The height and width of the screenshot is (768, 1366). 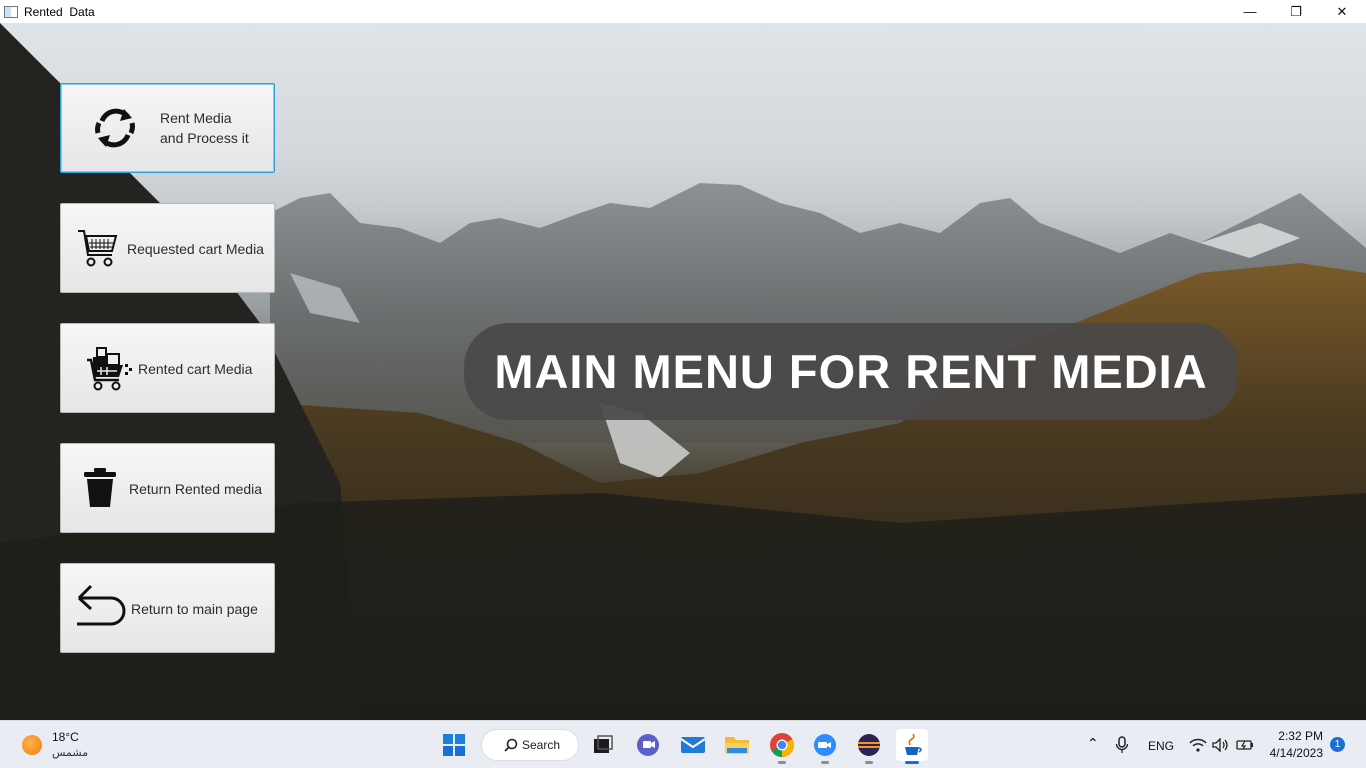 I want to click on mail-icon, so click(x=693, y=745).